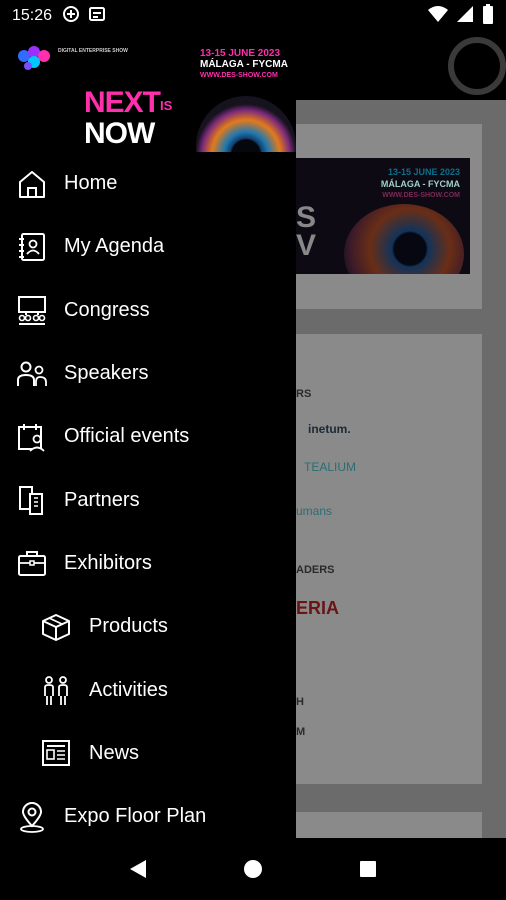 This screenshot has width=506, height=900. I want to click on products-icon, so click(56, 627).